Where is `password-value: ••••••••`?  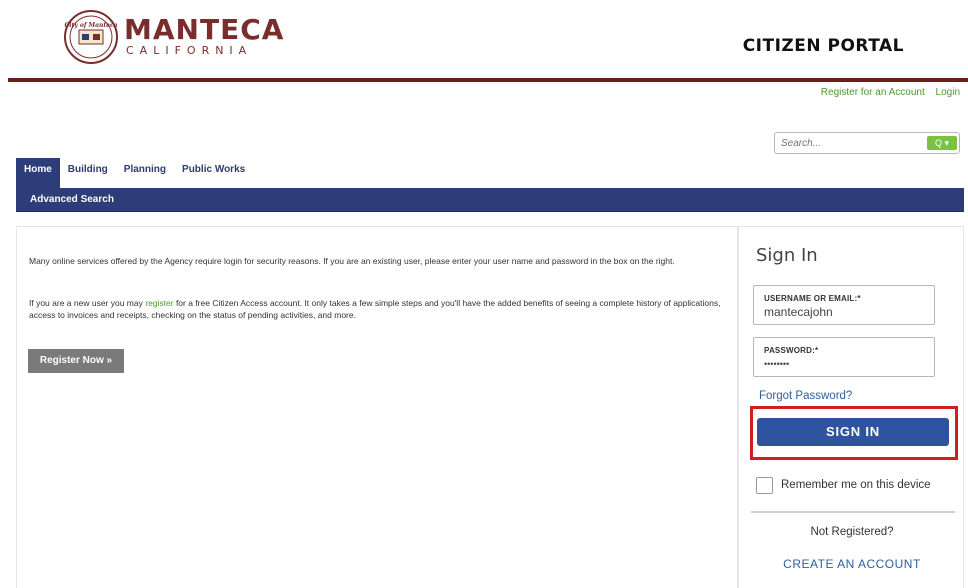
password-value: •••••••• is located at coordinates (776, 364).